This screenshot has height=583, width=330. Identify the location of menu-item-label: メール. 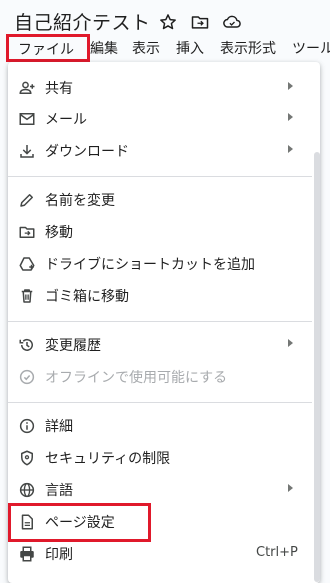
(66, 120).